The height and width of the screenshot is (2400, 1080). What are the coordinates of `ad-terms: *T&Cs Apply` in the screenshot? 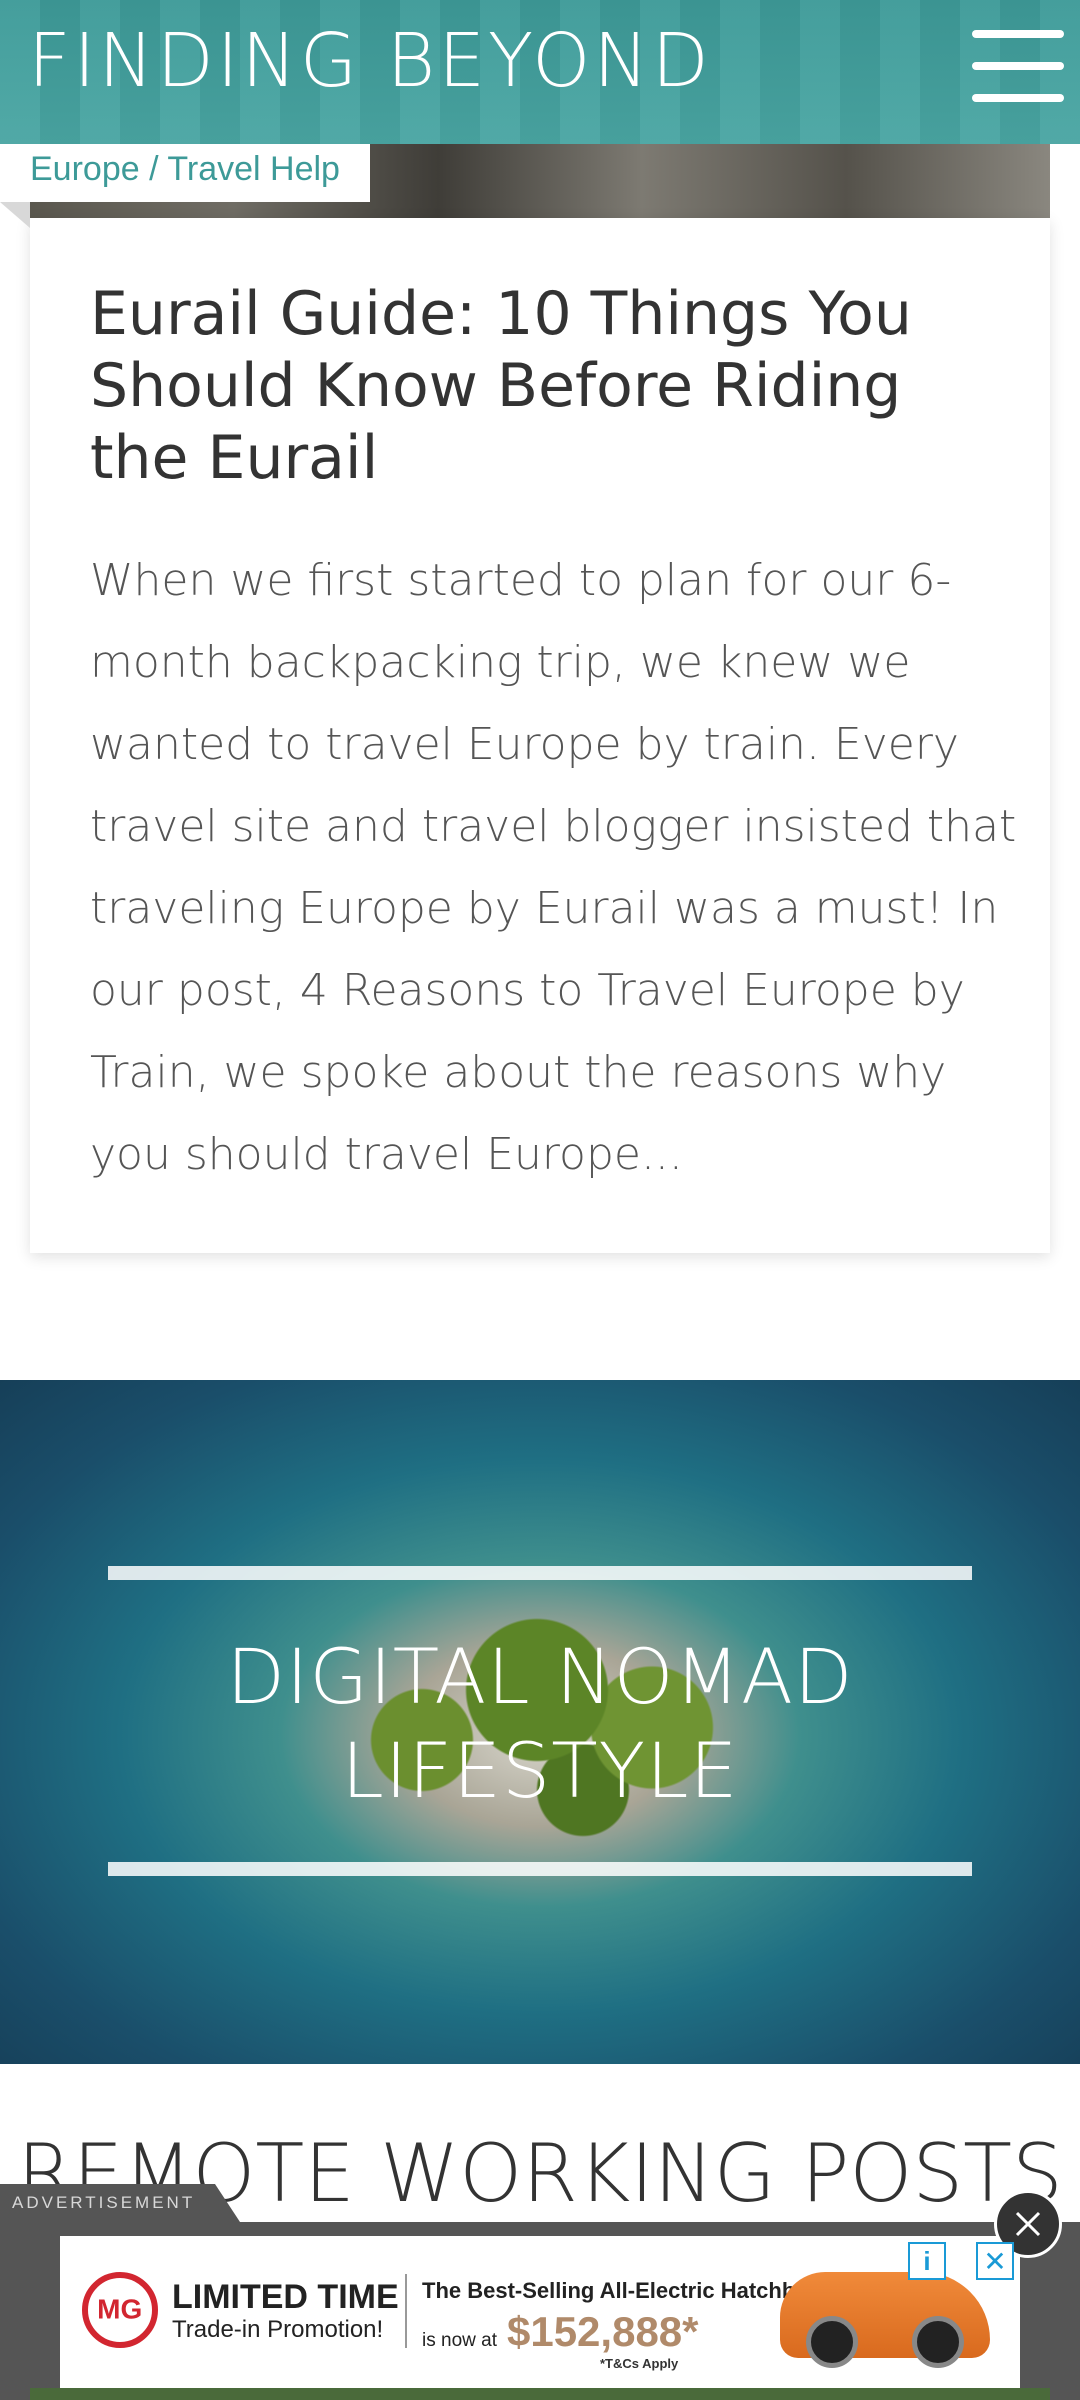 It's located at (639, 2363).